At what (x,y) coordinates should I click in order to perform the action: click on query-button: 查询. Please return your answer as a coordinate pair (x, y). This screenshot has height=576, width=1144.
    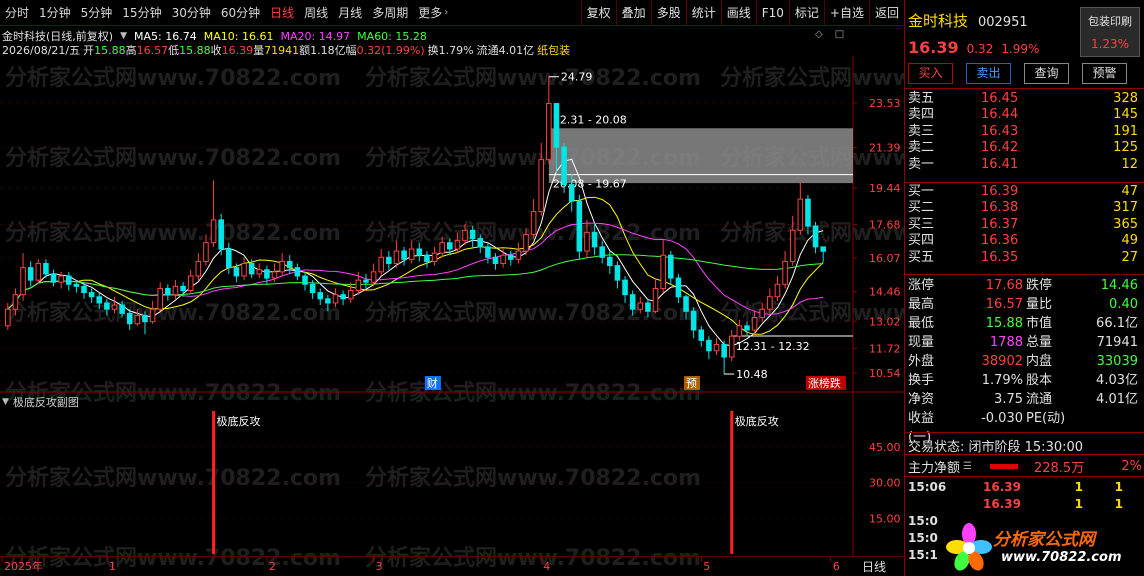
    Looking at the image, I should click on (1046, 73).